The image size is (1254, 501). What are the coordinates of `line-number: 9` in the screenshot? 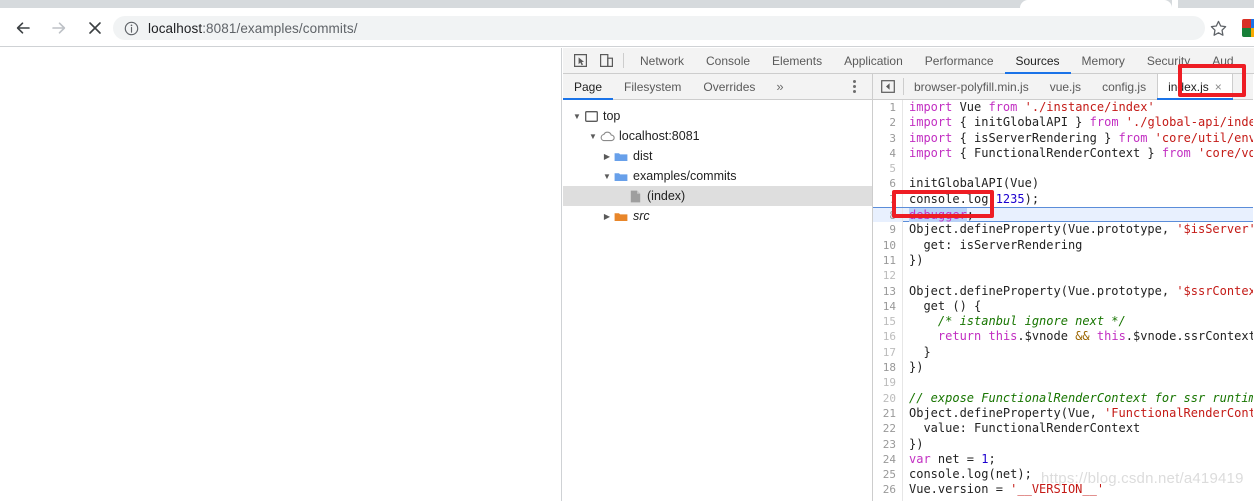 It's located at (888, 230).